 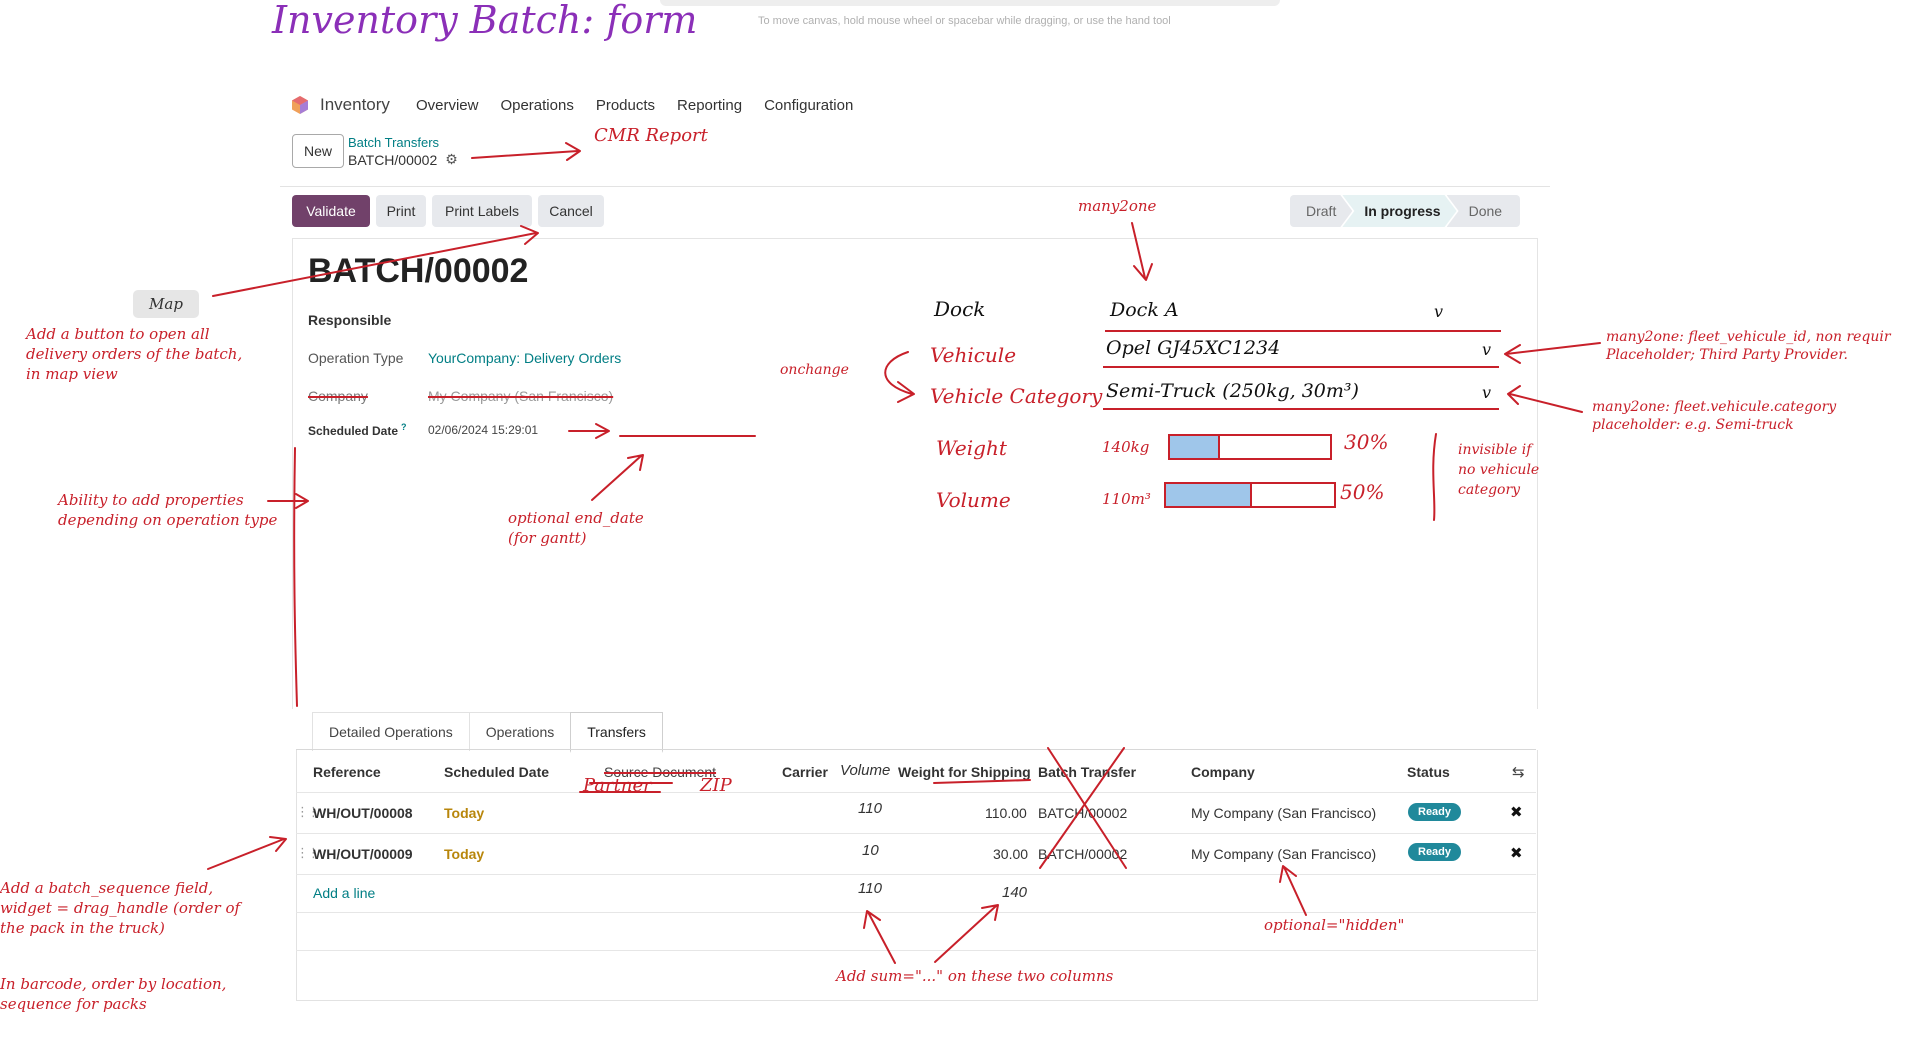 What do you see at coordinates (536, 105) in the screenshot?
I see `nav-operations: Operations` at bounding box center [536, 105].